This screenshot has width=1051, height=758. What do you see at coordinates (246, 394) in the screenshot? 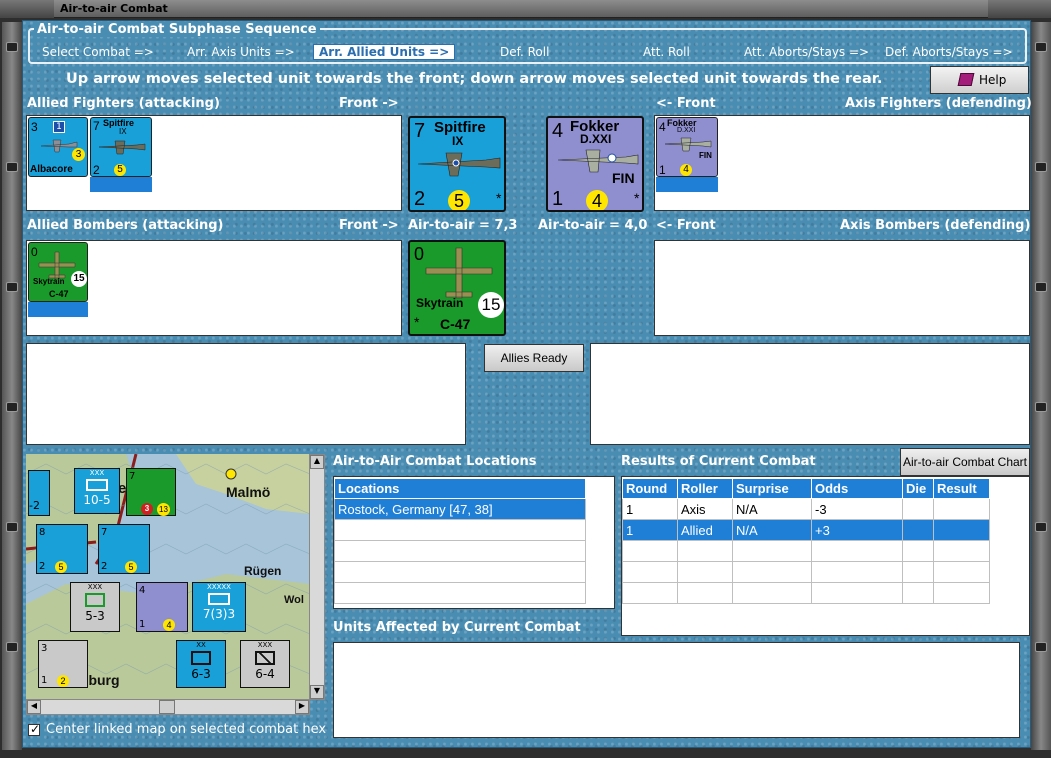
I see `allied-message-box` at bounding box center [246, 394].